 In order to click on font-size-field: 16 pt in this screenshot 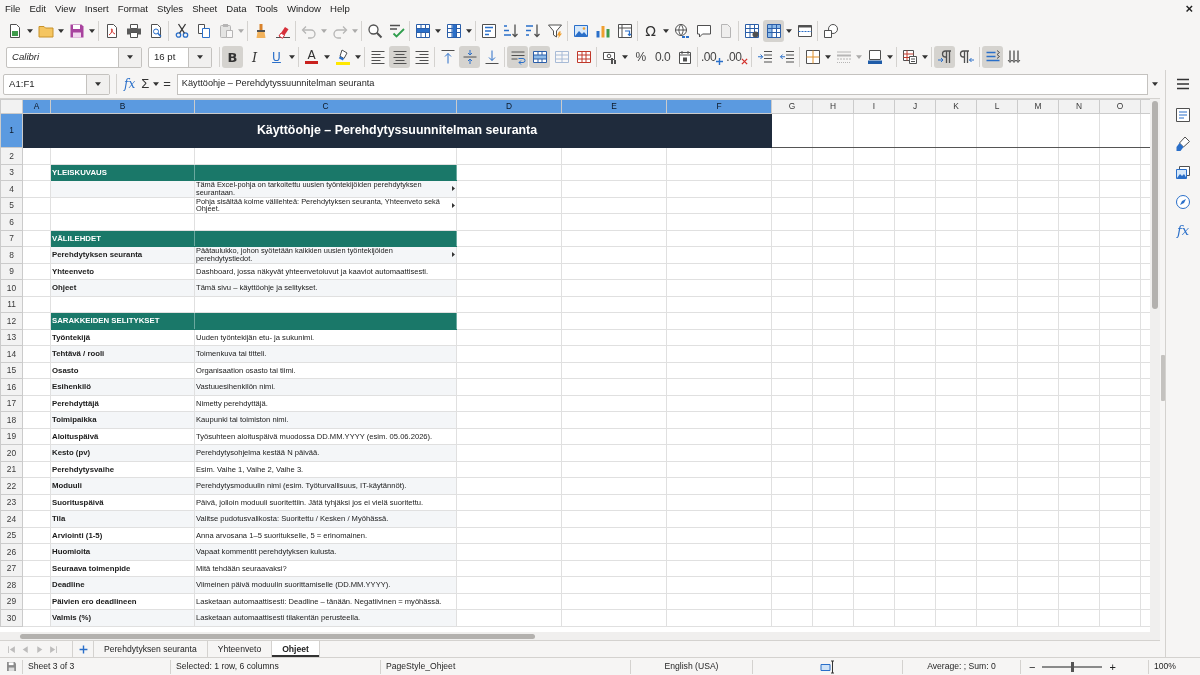, I will do `click(180, 57)`.